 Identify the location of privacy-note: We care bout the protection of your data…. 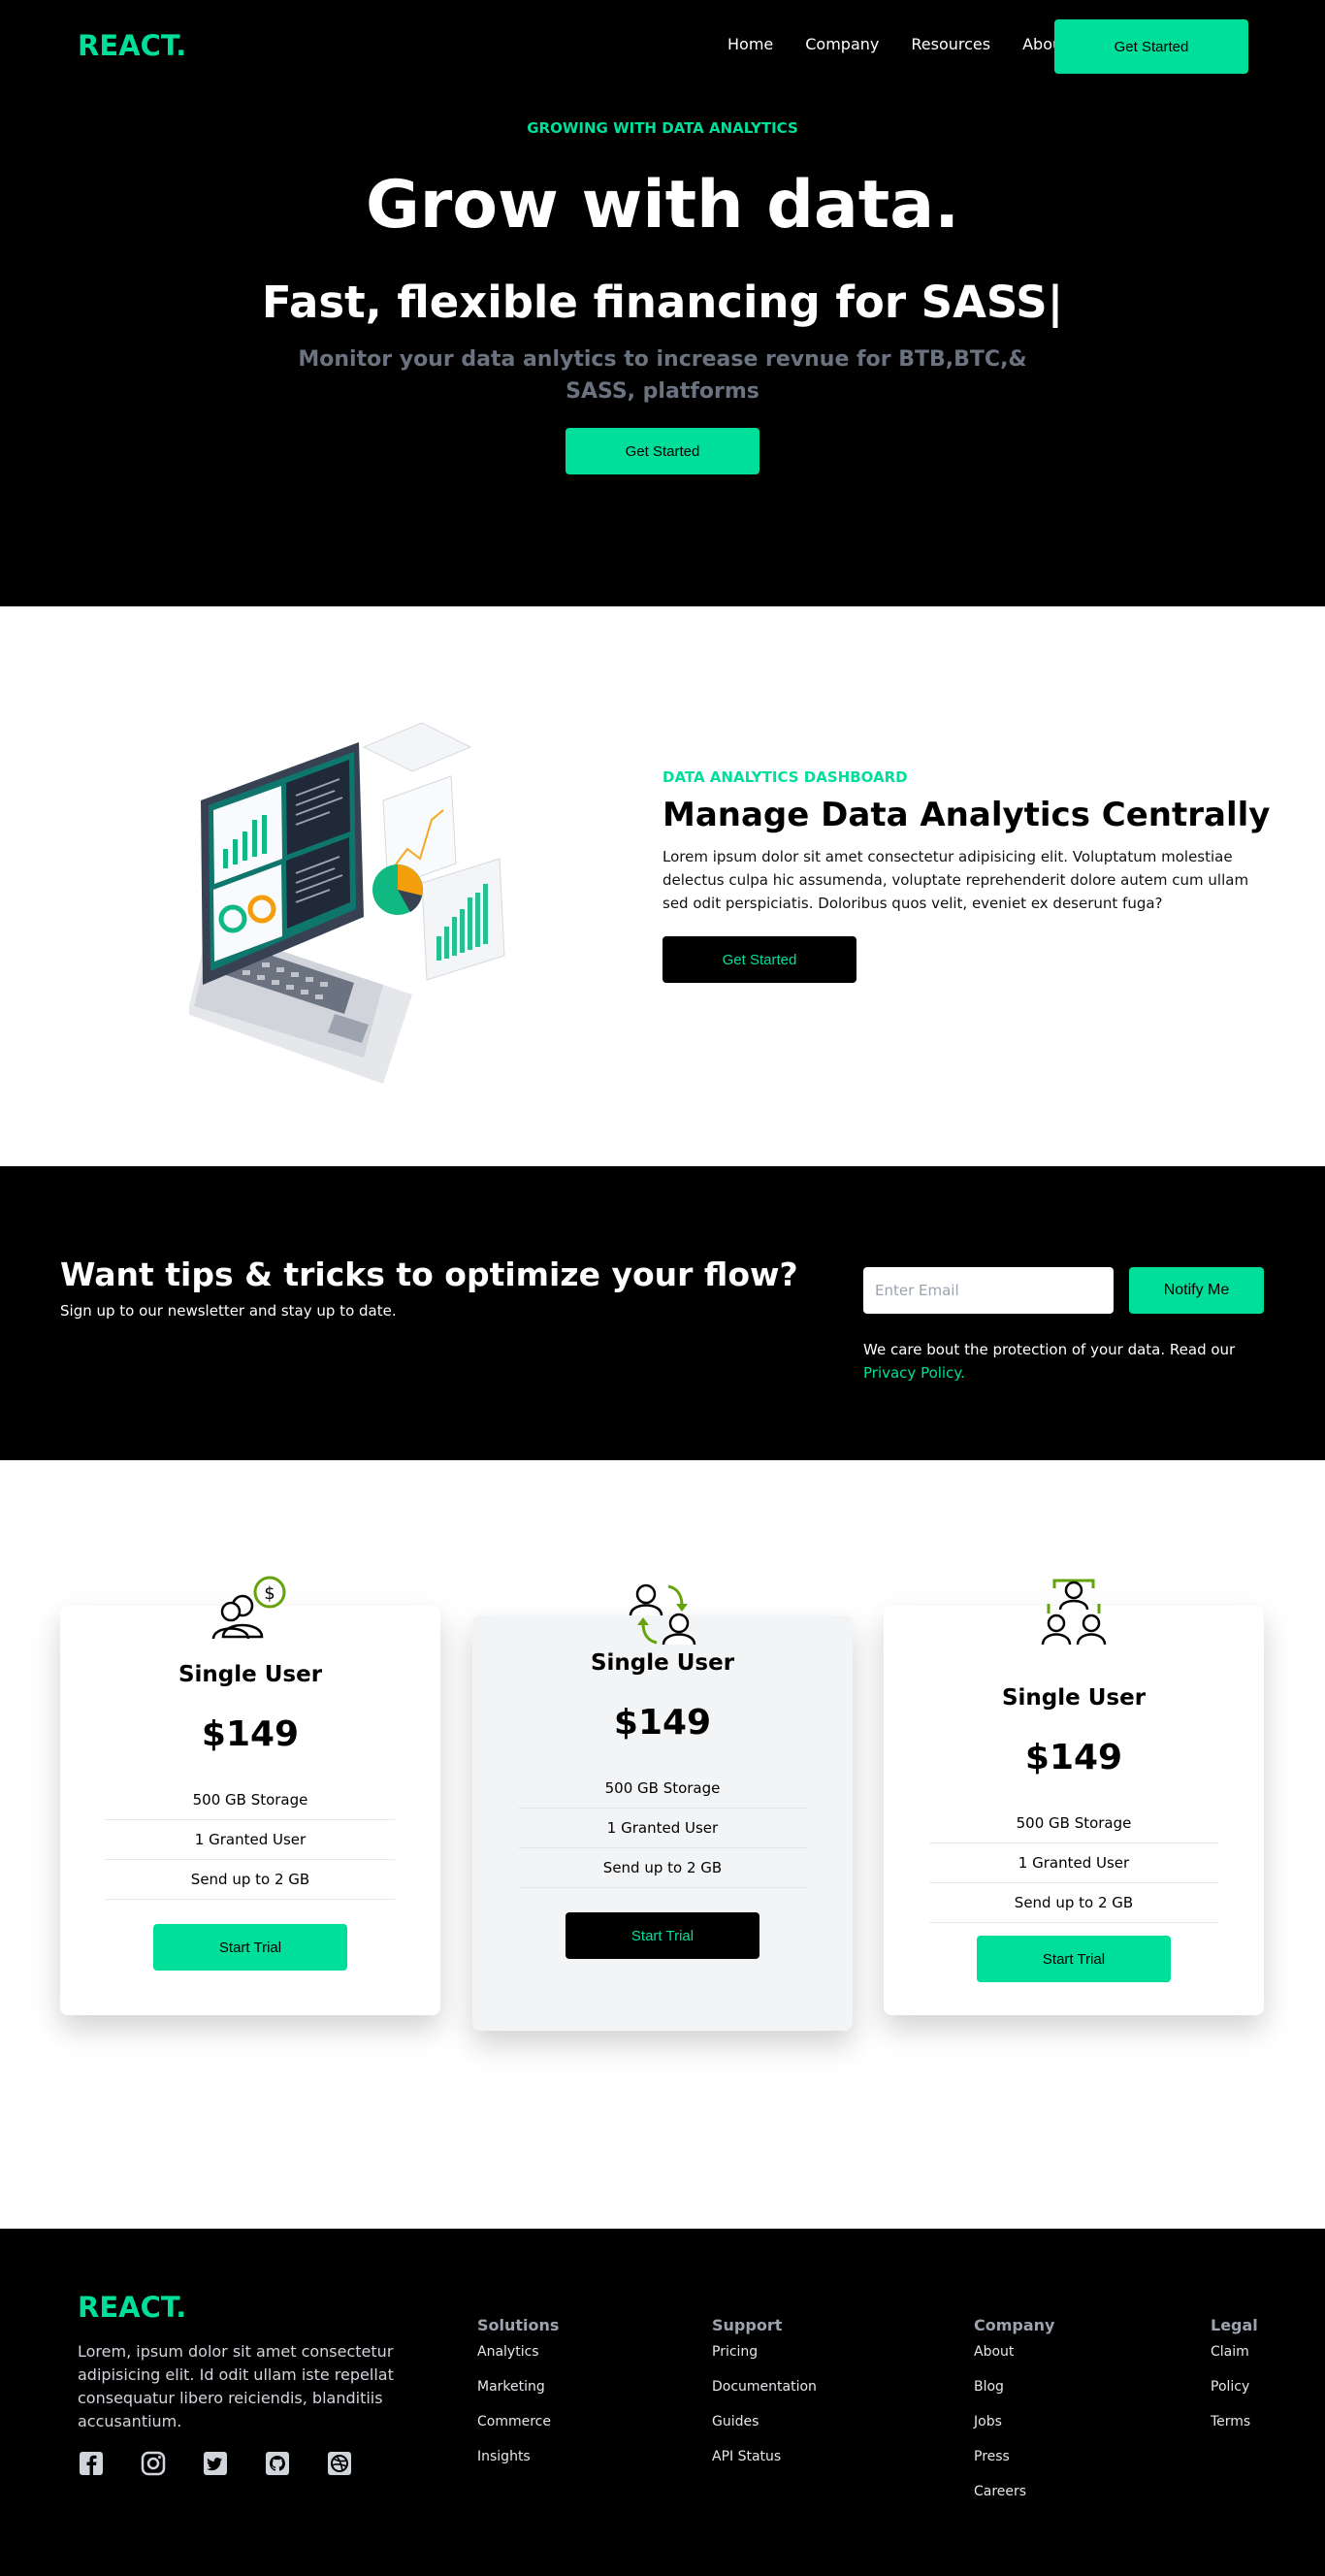
(1067, 1361).